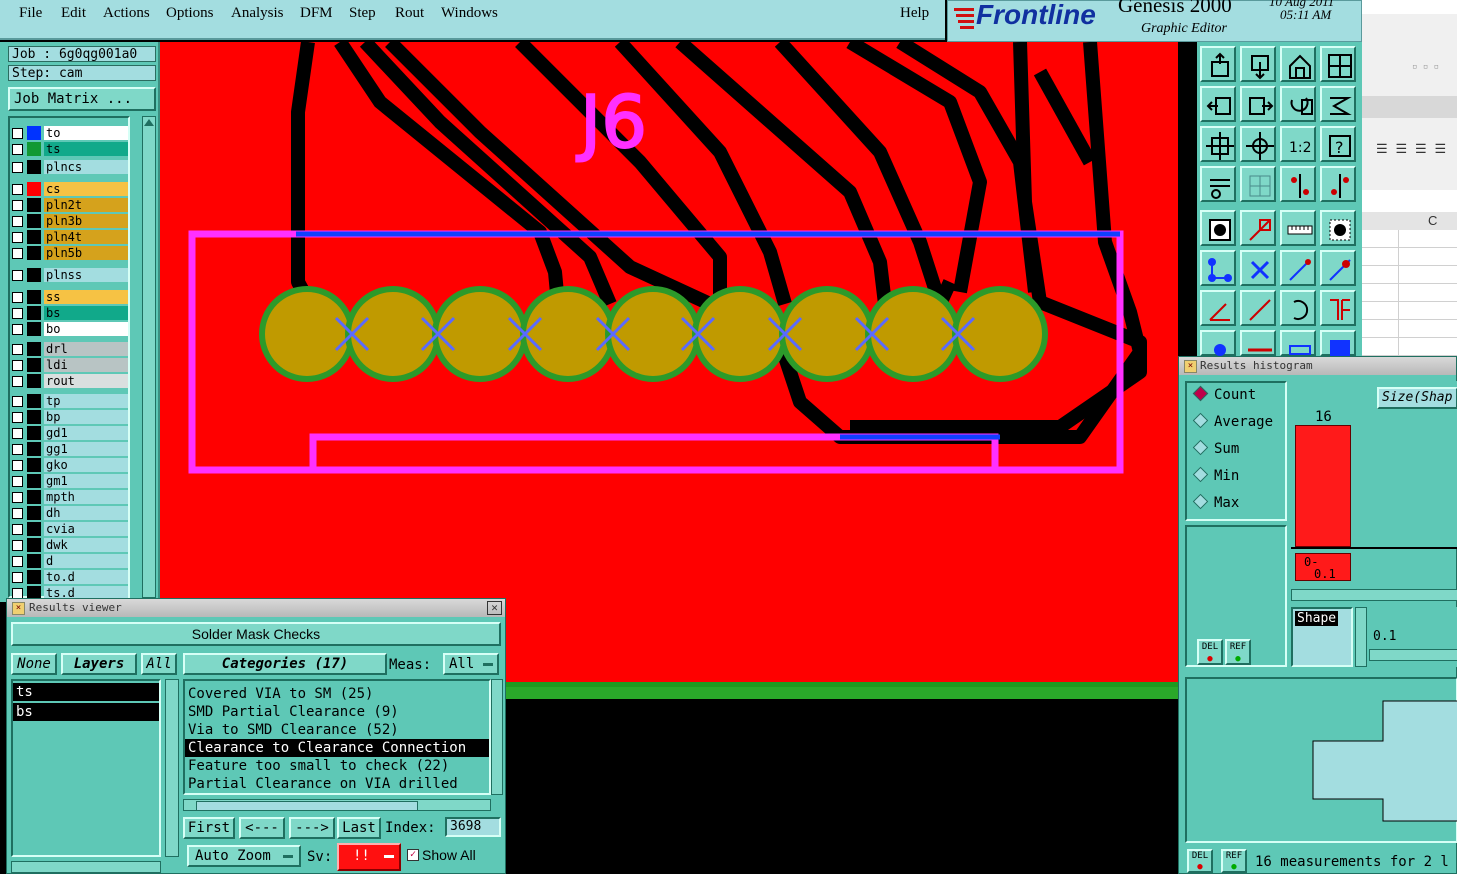 The width and height of the screenshot is (1457, 874). Describe the element at coordinates (70, 205) in the screenshot. I see `layer-row-pln2t: pln2t` at that location.